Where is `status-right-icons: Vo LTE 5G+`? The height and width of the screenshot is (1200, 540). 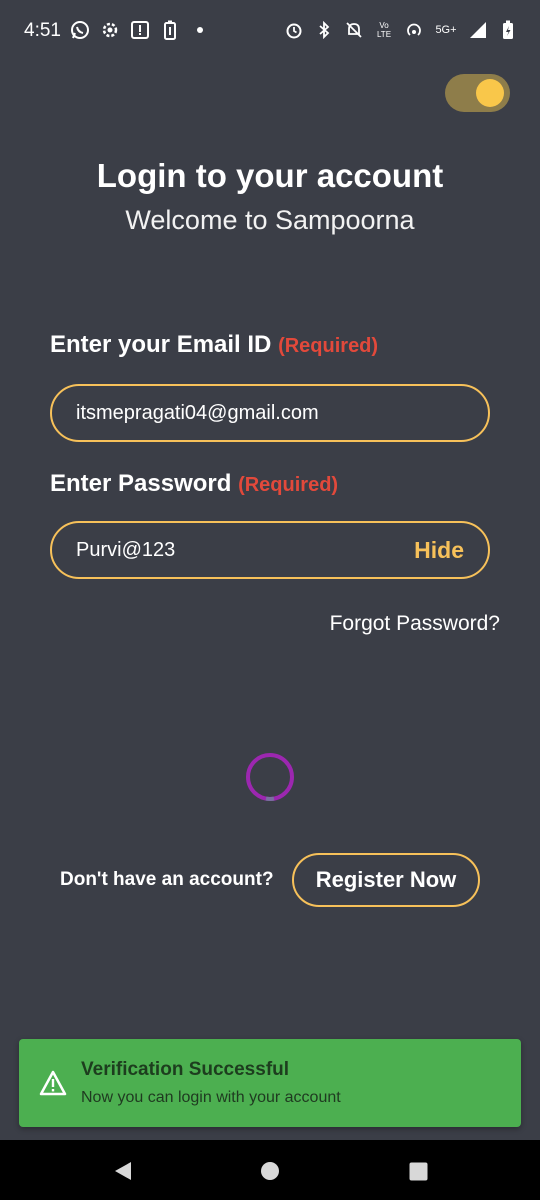
status-right-icons: Vo LTE 5G+ is located at coordinates (401, 30).